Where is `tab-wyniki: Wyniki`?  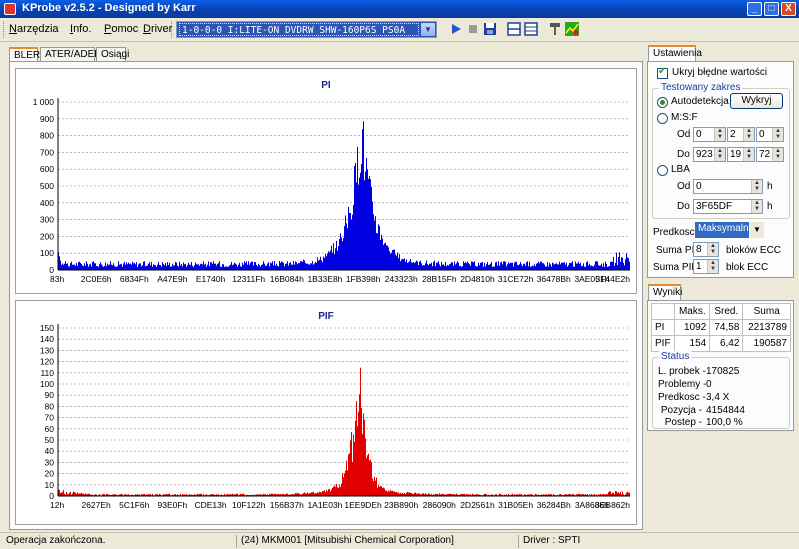 tab-wyniki: Wyniki is located at coordinates (665, 292).